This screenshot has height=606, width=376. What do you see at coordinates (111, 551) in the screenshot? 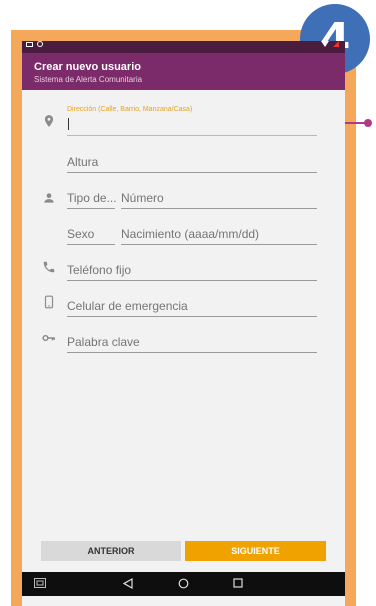
I see `anterior-button: ANTERIOR` at bounding box center [111, 551].